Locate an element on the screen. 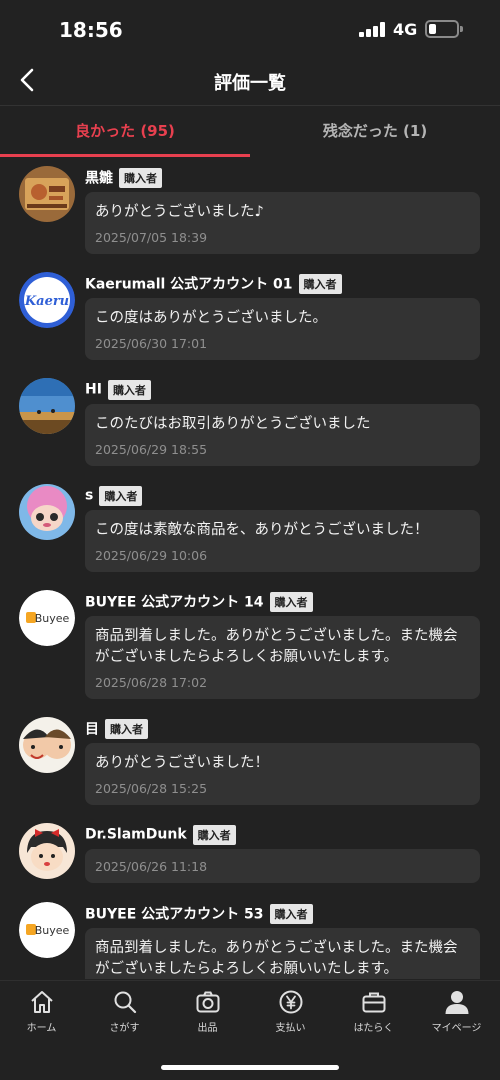 The width and height of the screenshot is (500, 1080). cartoon-avatar is located at coordinates (47, 745).